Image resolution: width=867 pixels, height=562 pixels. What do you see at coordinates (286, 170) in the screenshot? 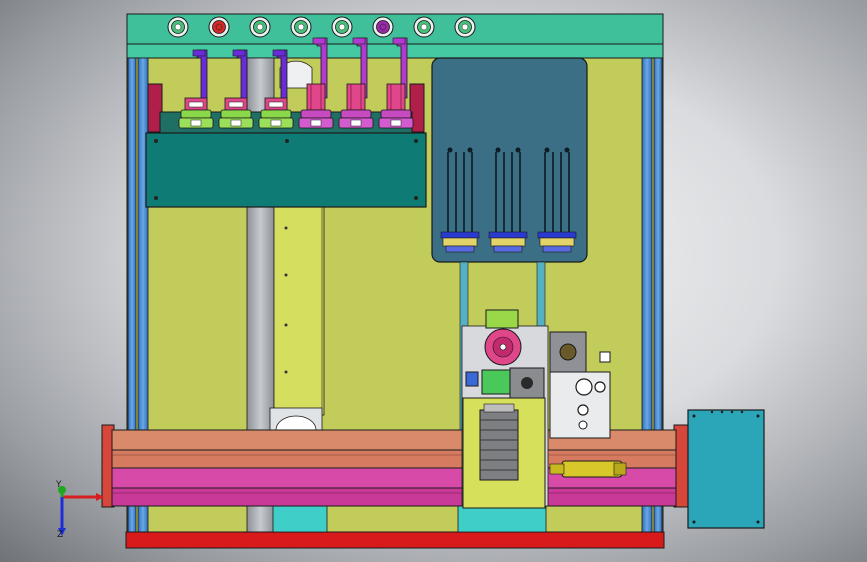
I see `gripper-cover-plate` at bounding box center [286, 170].